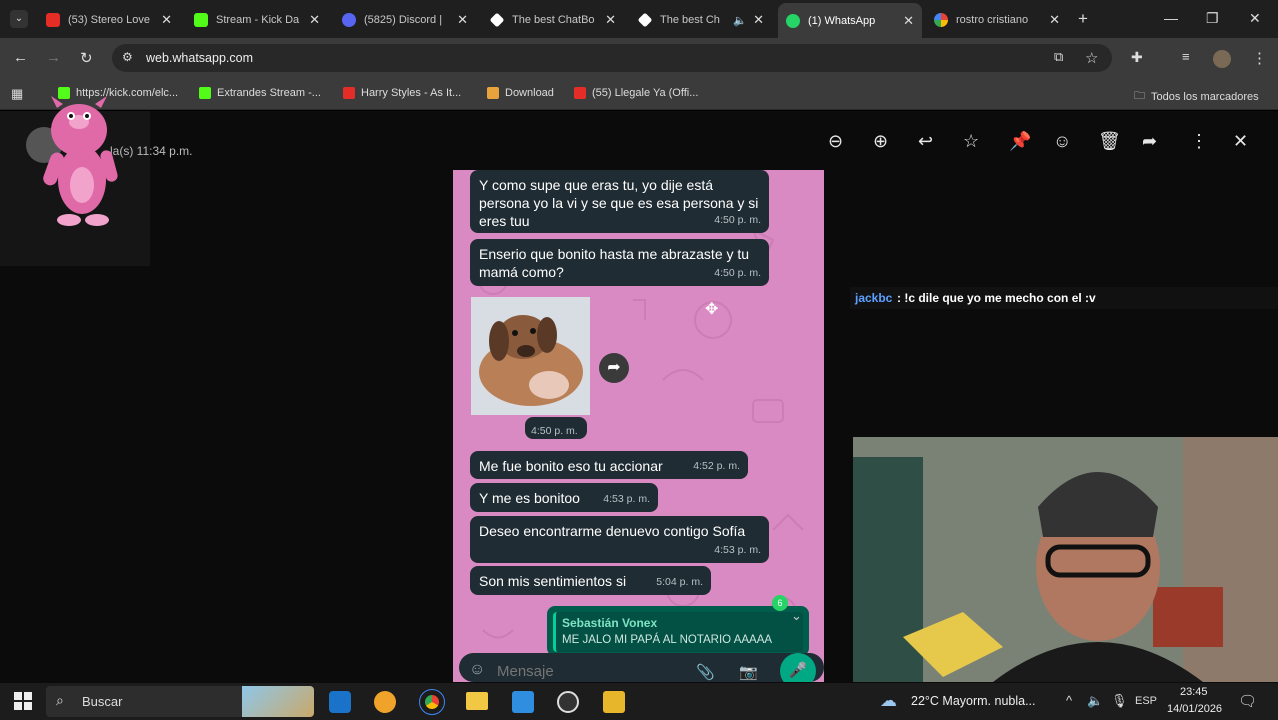 This screenshot has width=1278, height=720. What do you see at coordinates (20, 57) in the screenshot?
I see `back-icon: ←` at bounding box center [20, 57].